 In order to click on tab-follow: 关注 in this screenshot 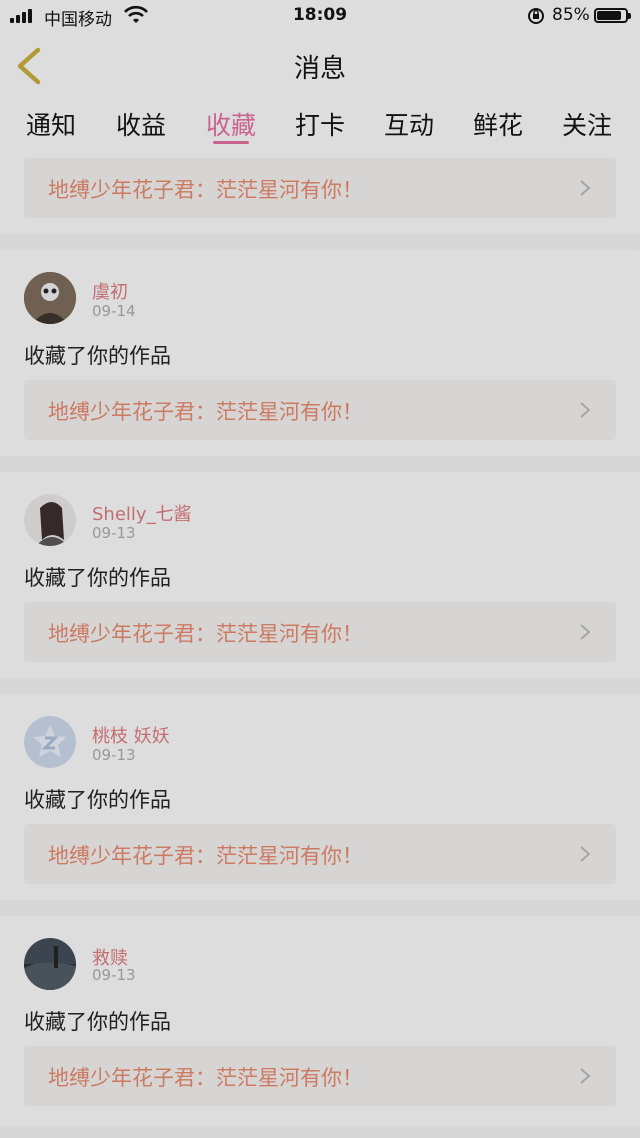, I will do `click(587, 124)`.